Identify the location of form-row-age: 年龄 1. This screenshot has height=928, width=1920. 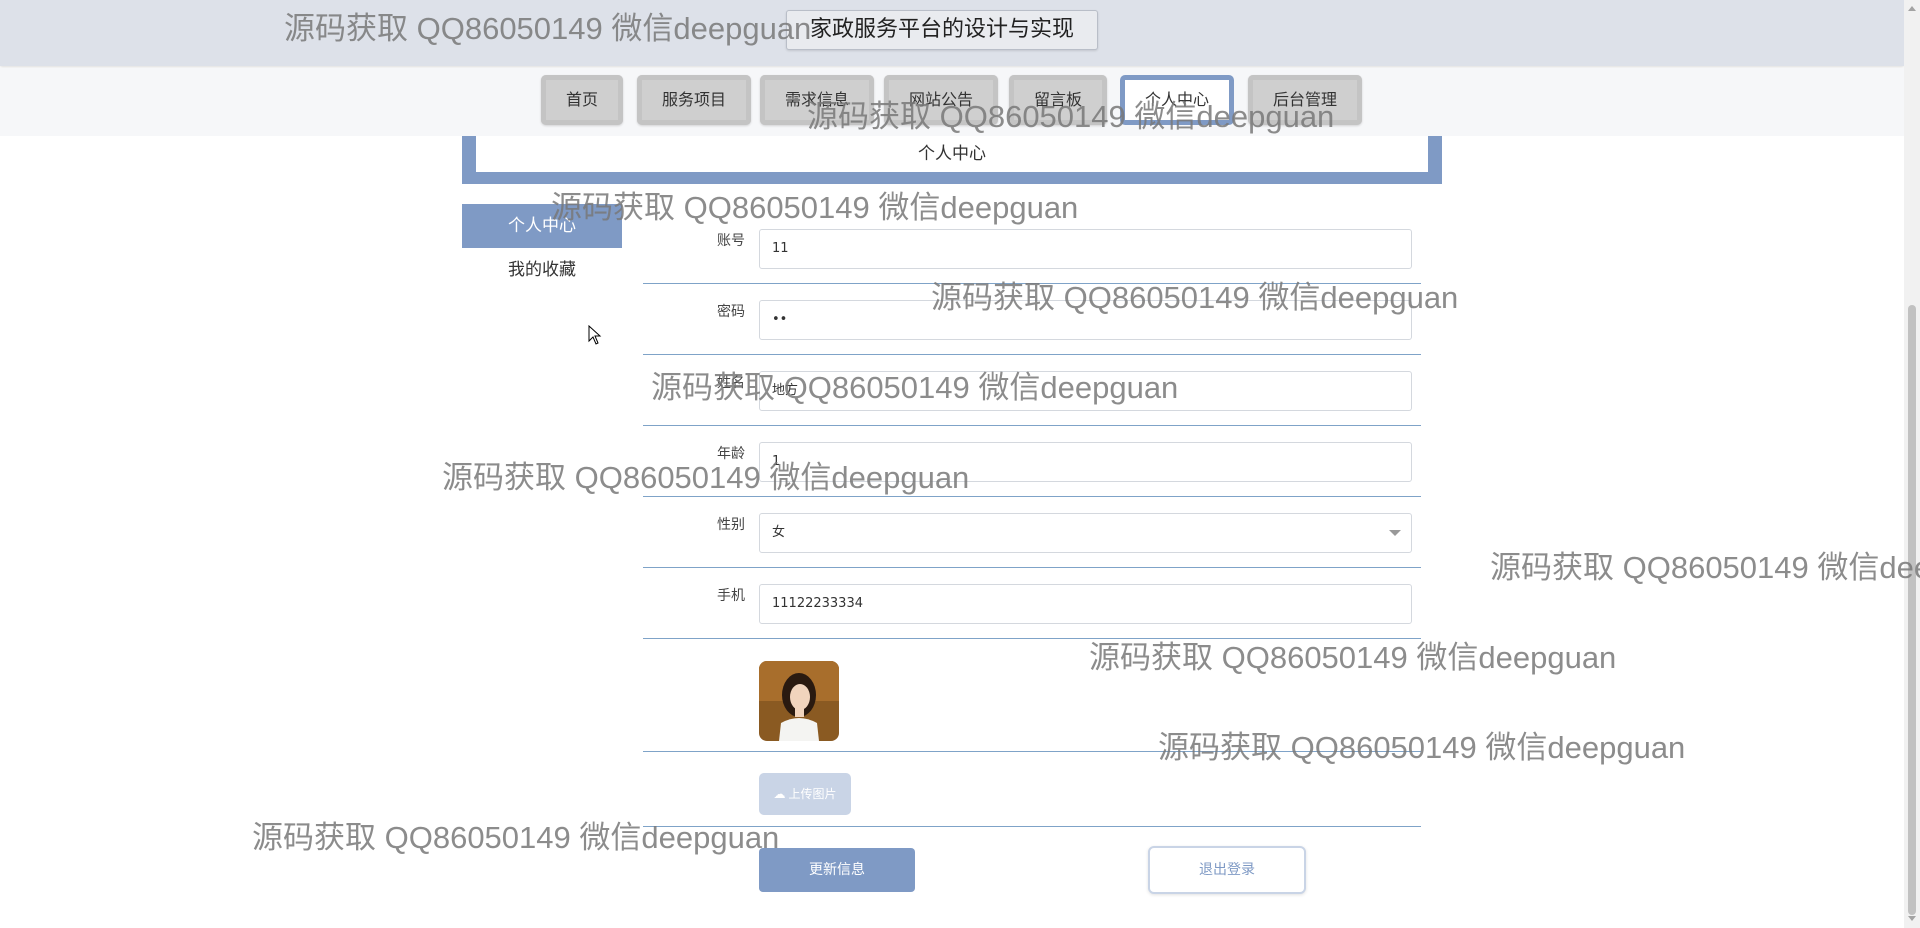
(1032, 461).